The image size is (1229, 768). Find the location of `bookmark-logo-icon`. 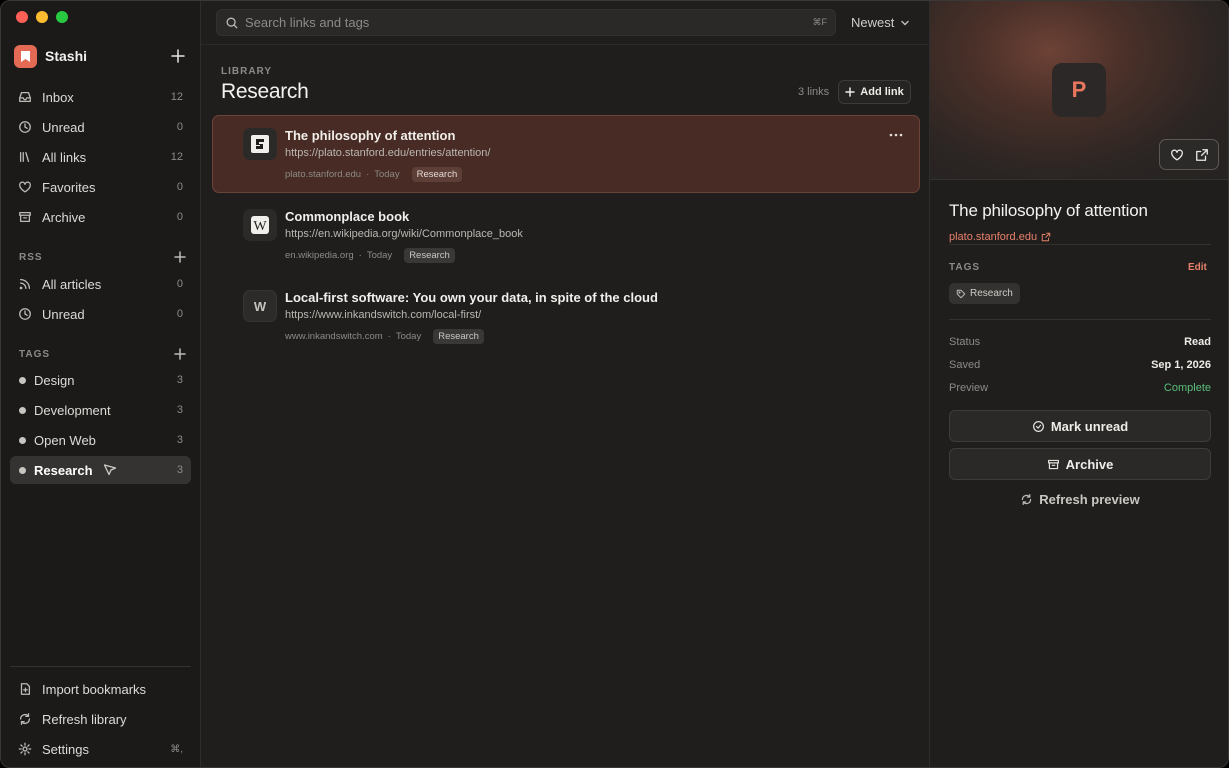

bookmark-logo-icon is located at coordinates (25, 56).